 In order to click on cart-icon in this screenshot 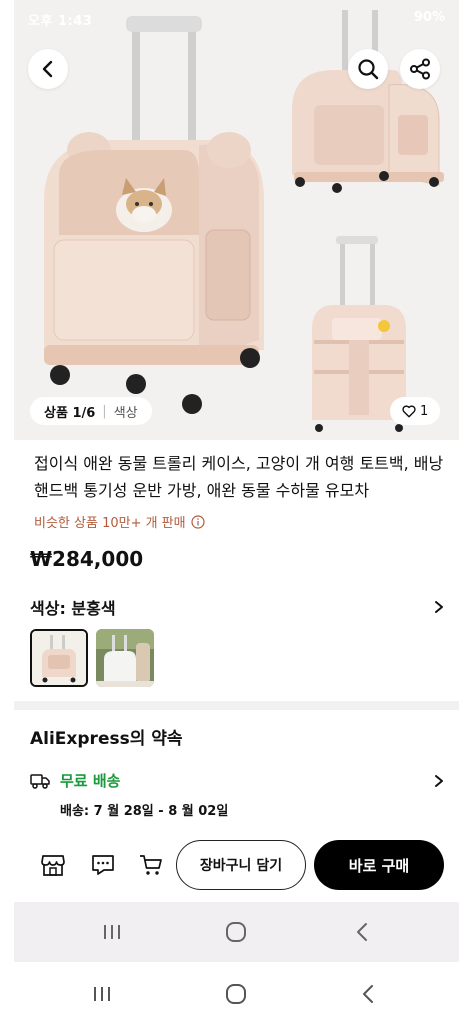, I will do `click(151, 865)`.